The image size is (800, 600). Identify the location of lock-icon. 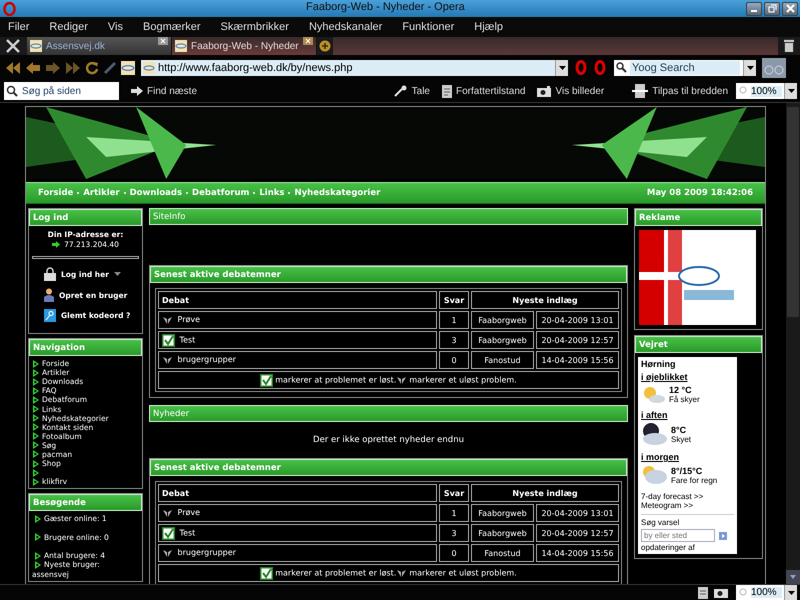
(50, 274).